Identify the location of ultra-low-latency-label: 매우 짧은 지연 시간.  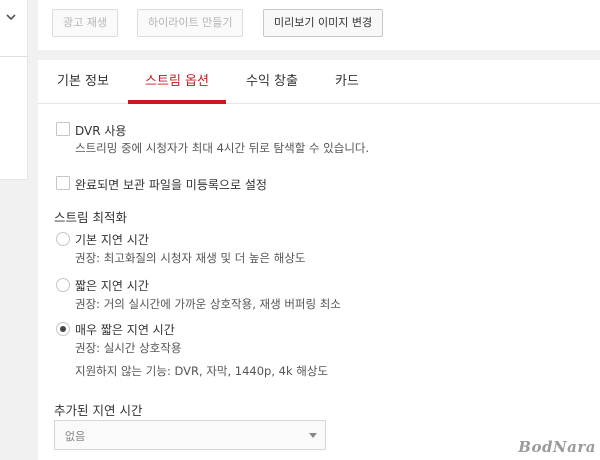
(125, 330).